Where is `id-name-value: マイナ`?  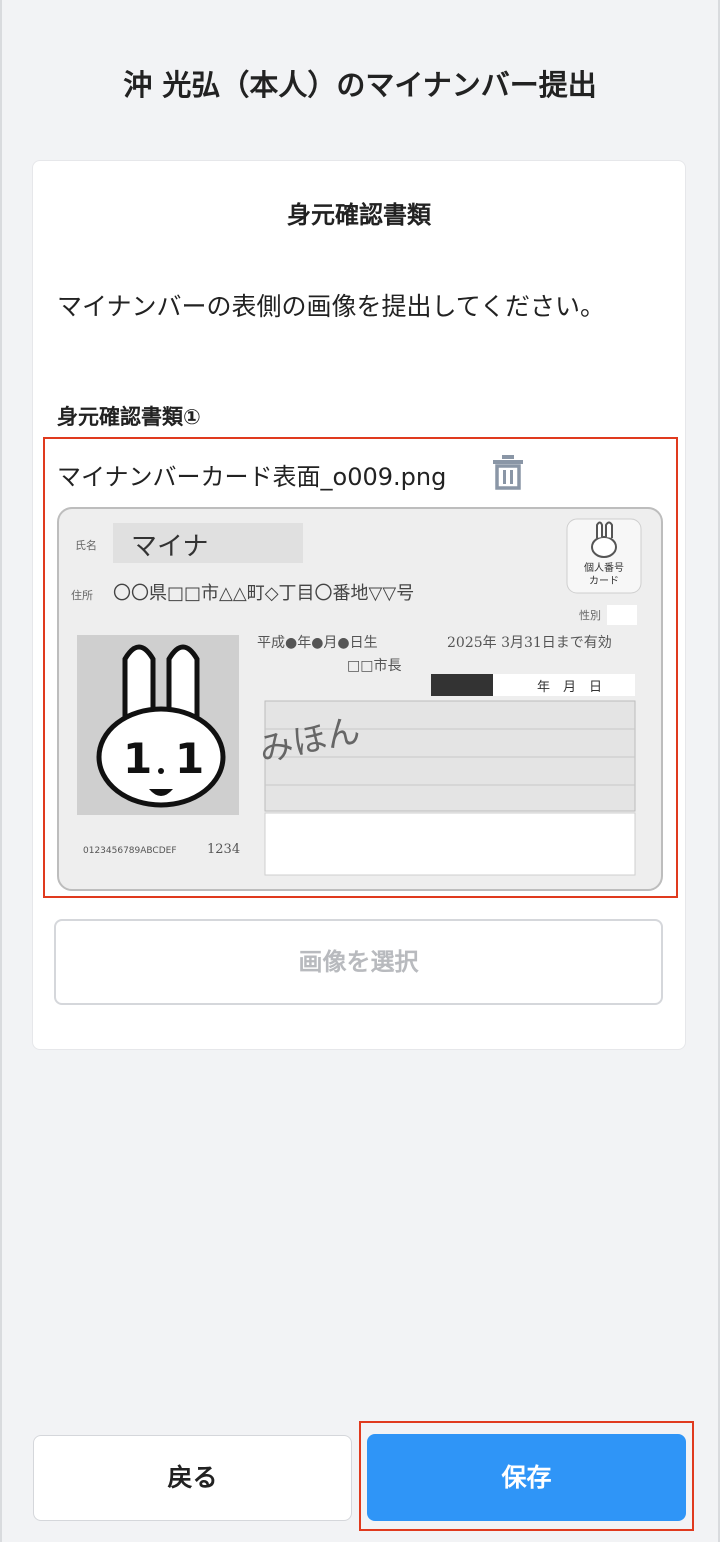
id-name-value: マイナ is located at coordinates (169, 547).